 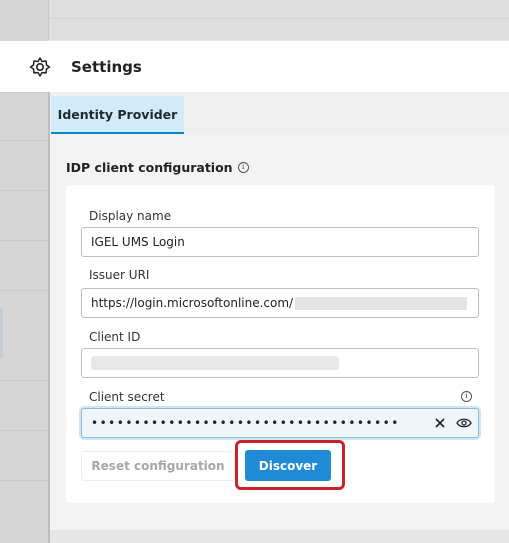 I want to click on section-title-text: IDP client configuration, so click(x=149, y=167).